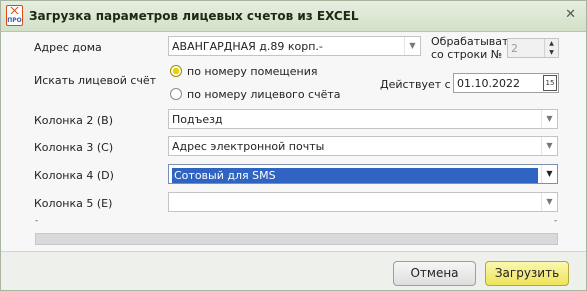 This screenshot has height=291, width=587. I want to click on start-row-label-line1: Обрабатывать, so click(473, 41).